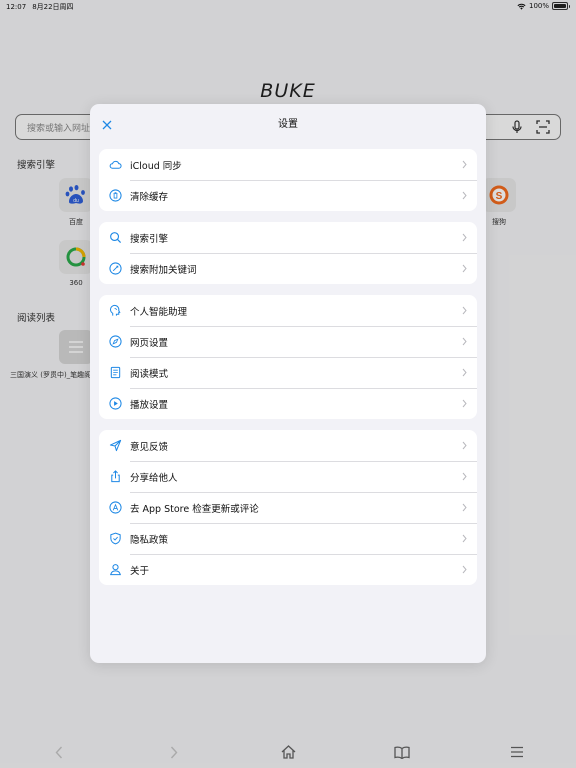 The image size is (576, 768). I want to click on forward-button, so click(174, 752).